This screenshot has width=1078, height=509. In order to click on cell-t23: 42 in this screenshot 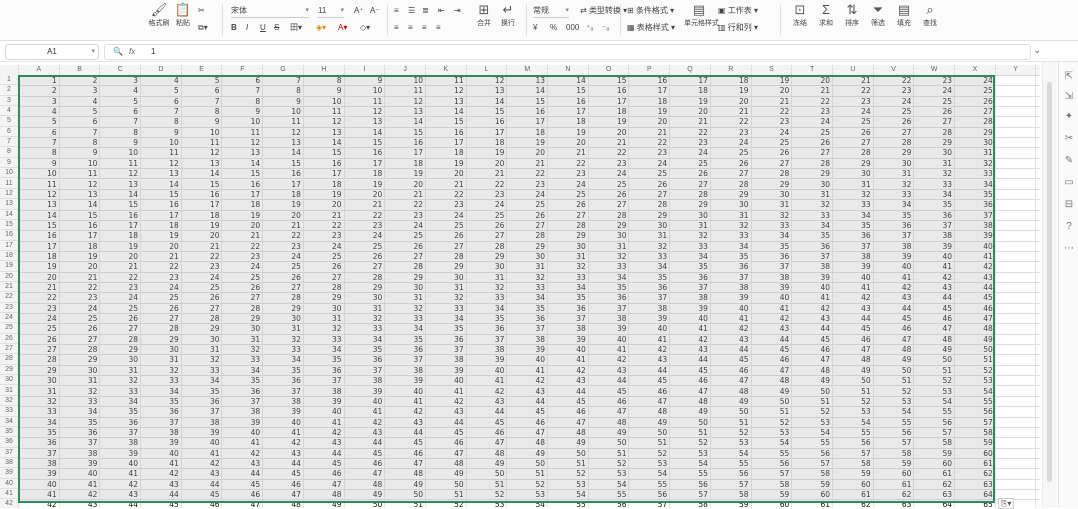, I will do `click(812, 308)`.